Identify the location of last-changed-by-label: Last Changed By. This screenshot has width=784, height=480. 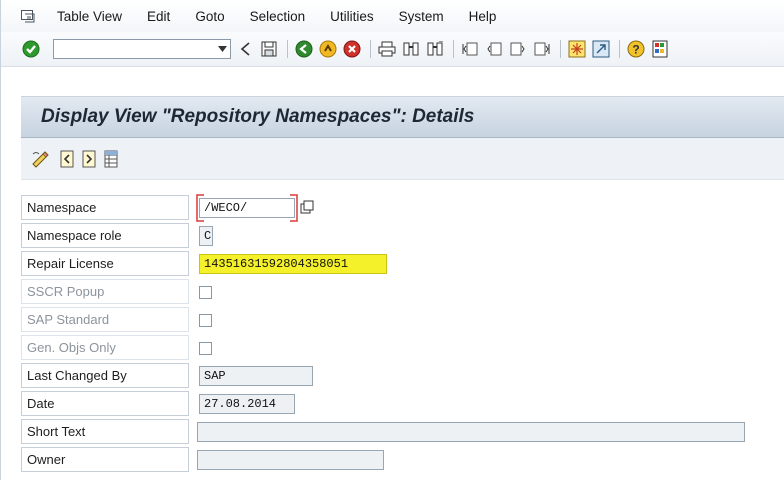
(105, 375).